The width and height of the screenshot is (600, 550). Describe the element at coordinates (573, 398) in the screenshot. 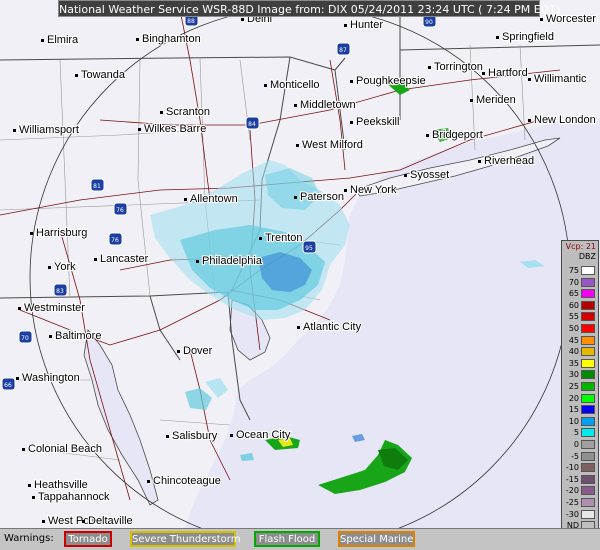

I see `legend-level-label: 20` at that location.